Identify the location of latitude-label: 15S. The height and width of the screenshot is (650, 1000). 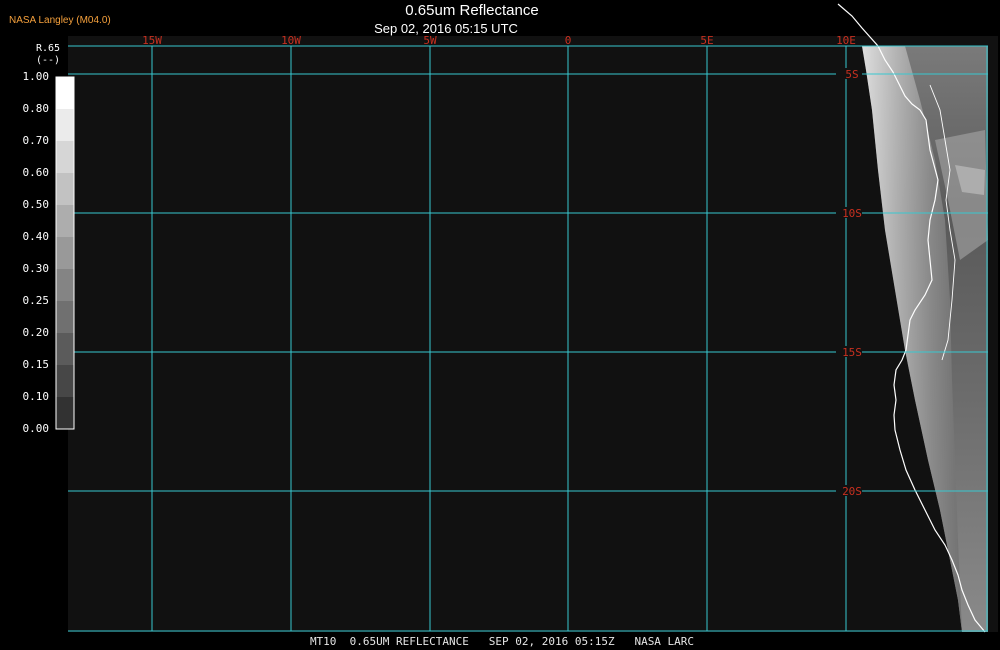
(852, 352).